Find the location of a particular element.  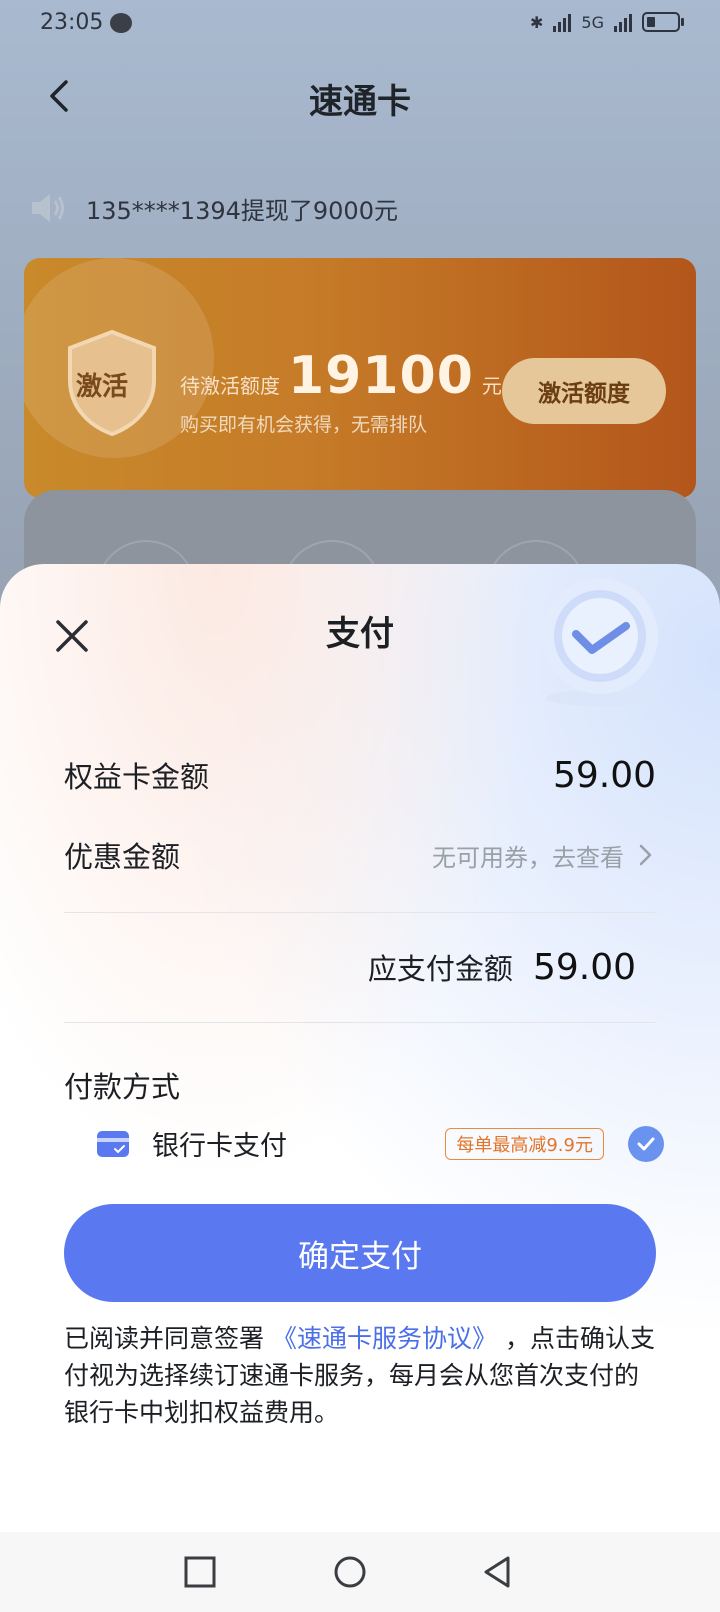

promo-unit: 元 is located at coordinates (491, 386).